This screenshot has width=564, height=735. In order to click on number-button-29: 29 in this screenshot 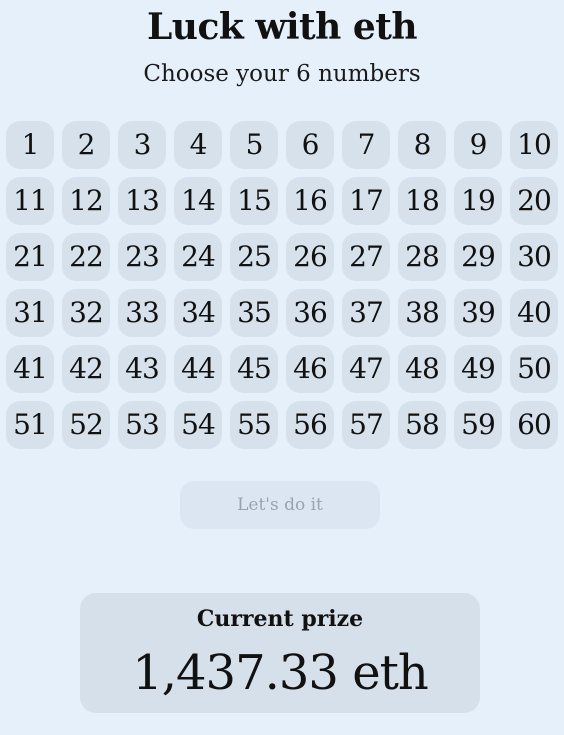, I will do `click(478, 257)`.